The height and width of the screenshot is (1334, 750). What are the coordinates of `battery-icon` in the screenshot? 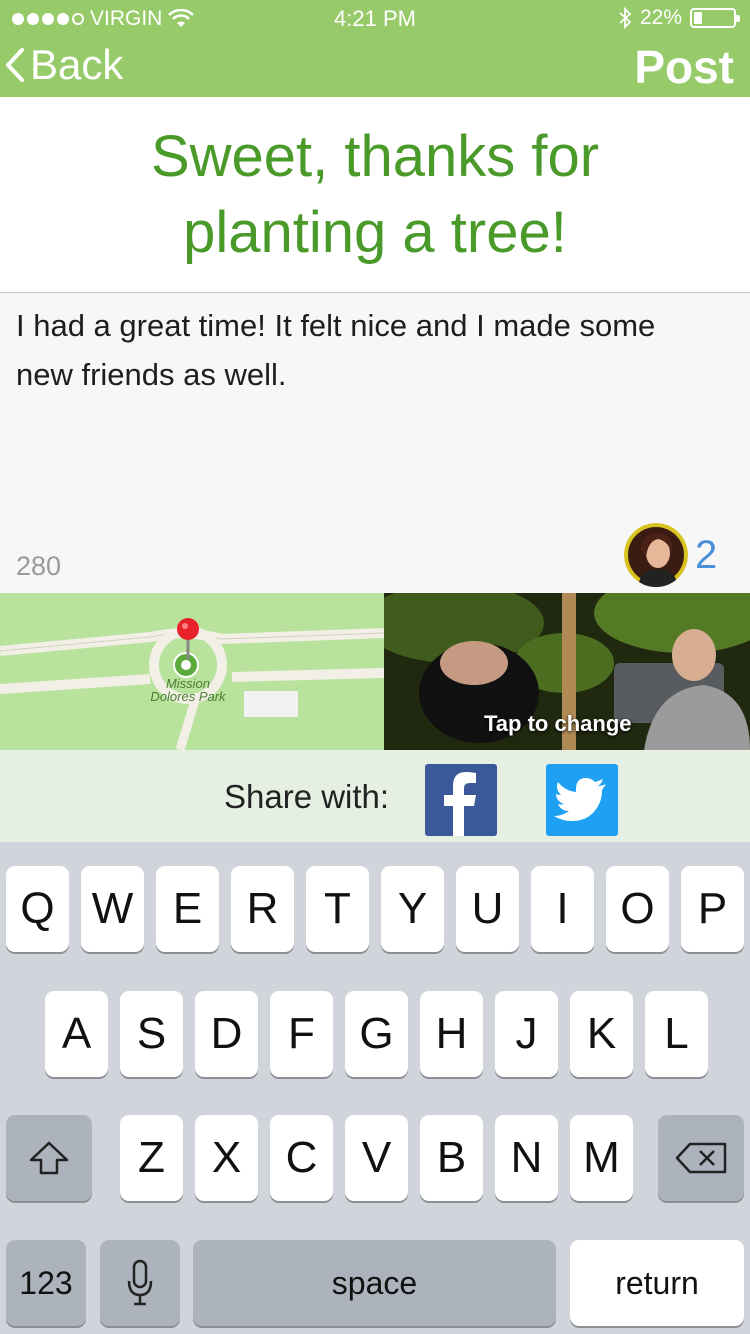 It's located at (715, 18).